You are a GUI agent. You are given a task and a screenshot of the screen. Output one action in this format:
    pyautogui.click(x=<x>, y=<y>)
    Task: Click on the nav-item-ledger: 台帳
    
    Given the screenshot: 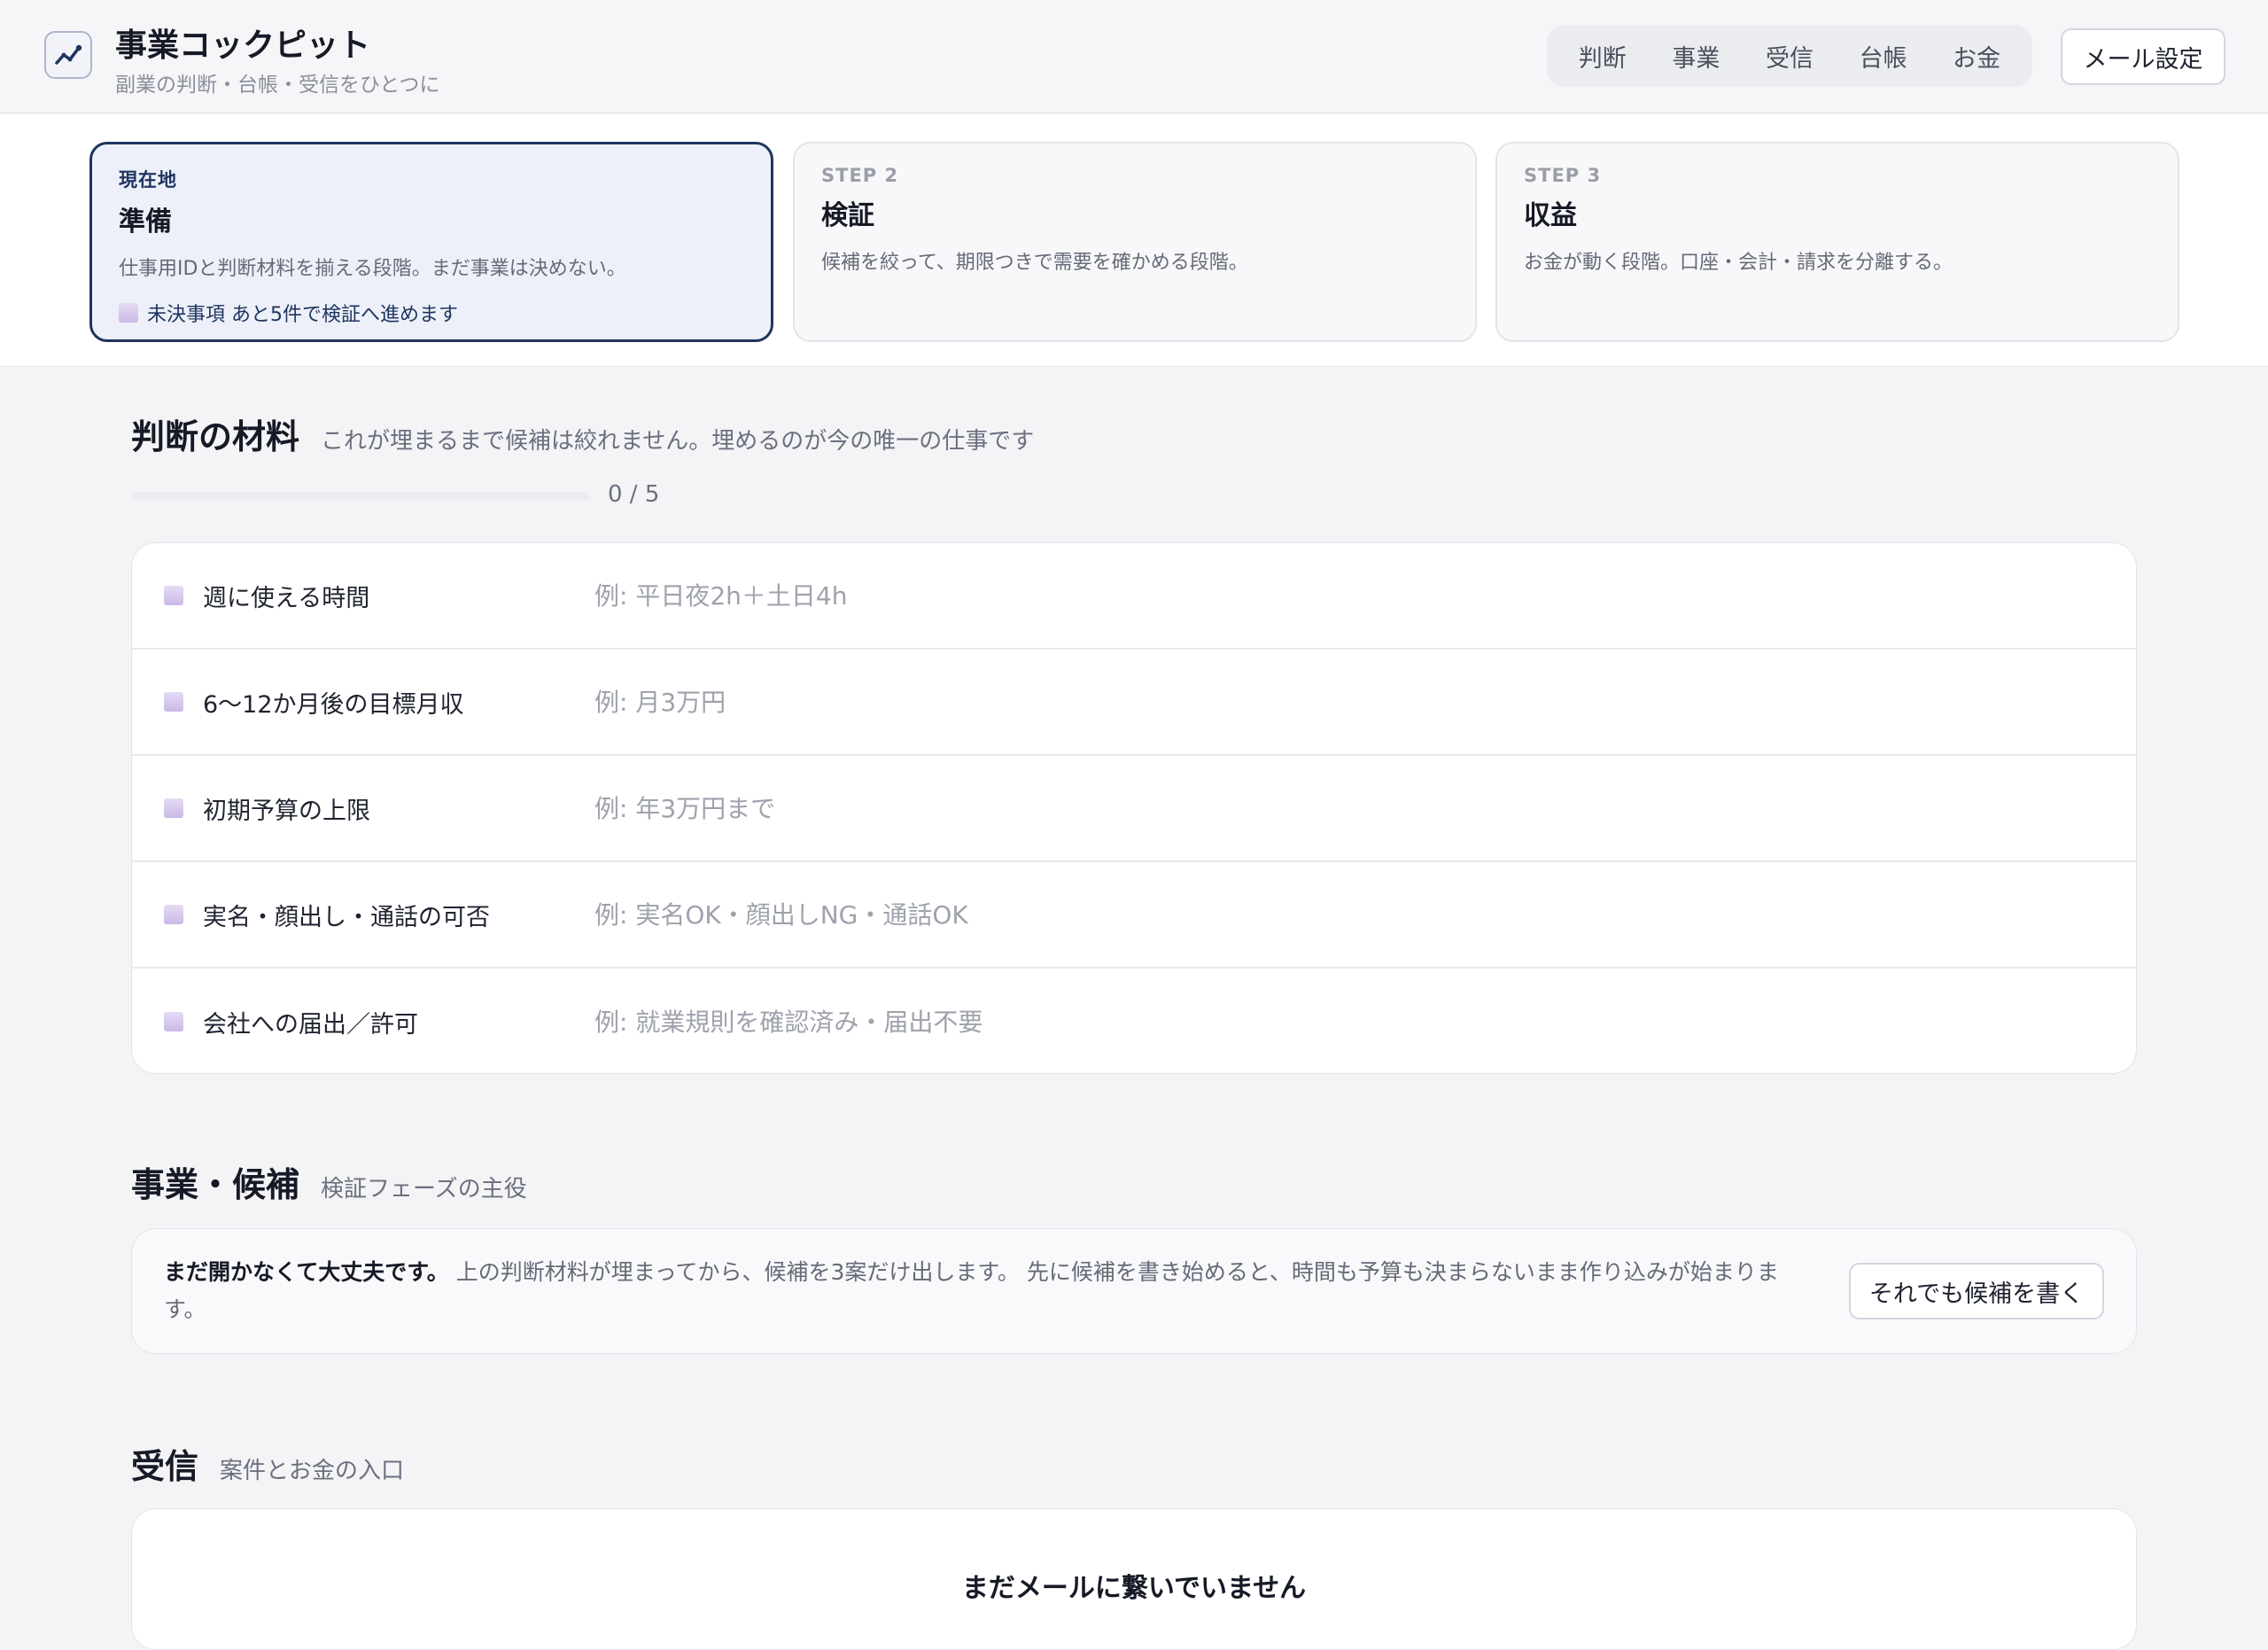 What is the action you would take?
    pyautogui.click(x=1883, y=56)
    